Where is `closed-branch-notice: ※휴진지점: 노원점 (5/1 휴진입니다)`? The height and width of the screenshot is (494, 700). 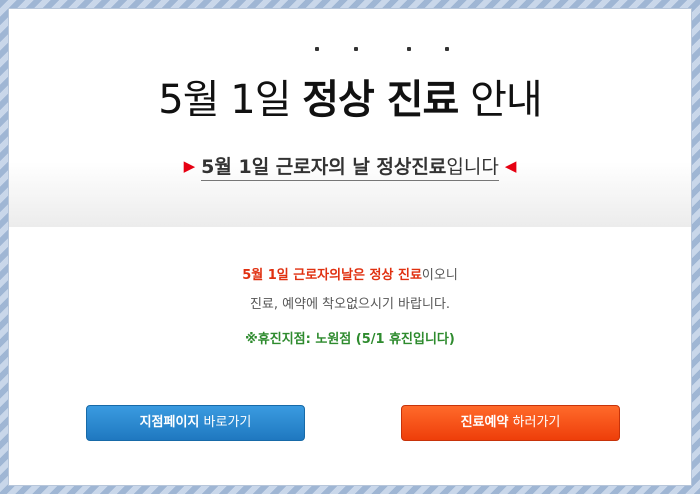
closed-branch-notice: ※휴진지점: 노원점 (5/1 휴진입니다) is located at coordinates (350, 339).